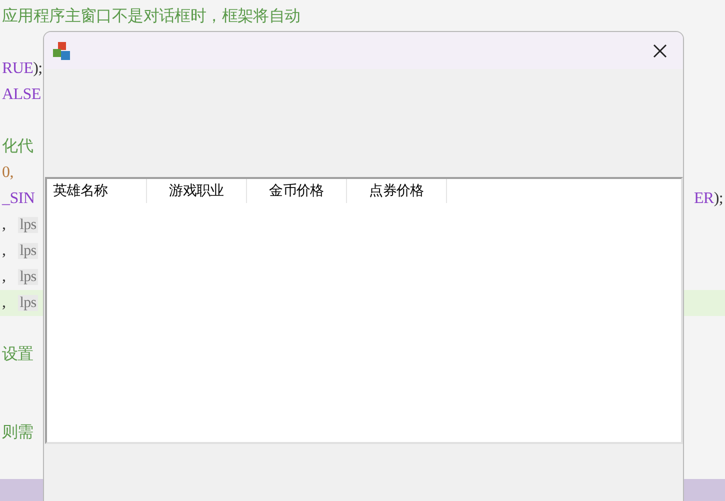  What do you see at coordinates (660, 51) in the screenshot?
I see `close-icon` at bounding box center [660, 51].